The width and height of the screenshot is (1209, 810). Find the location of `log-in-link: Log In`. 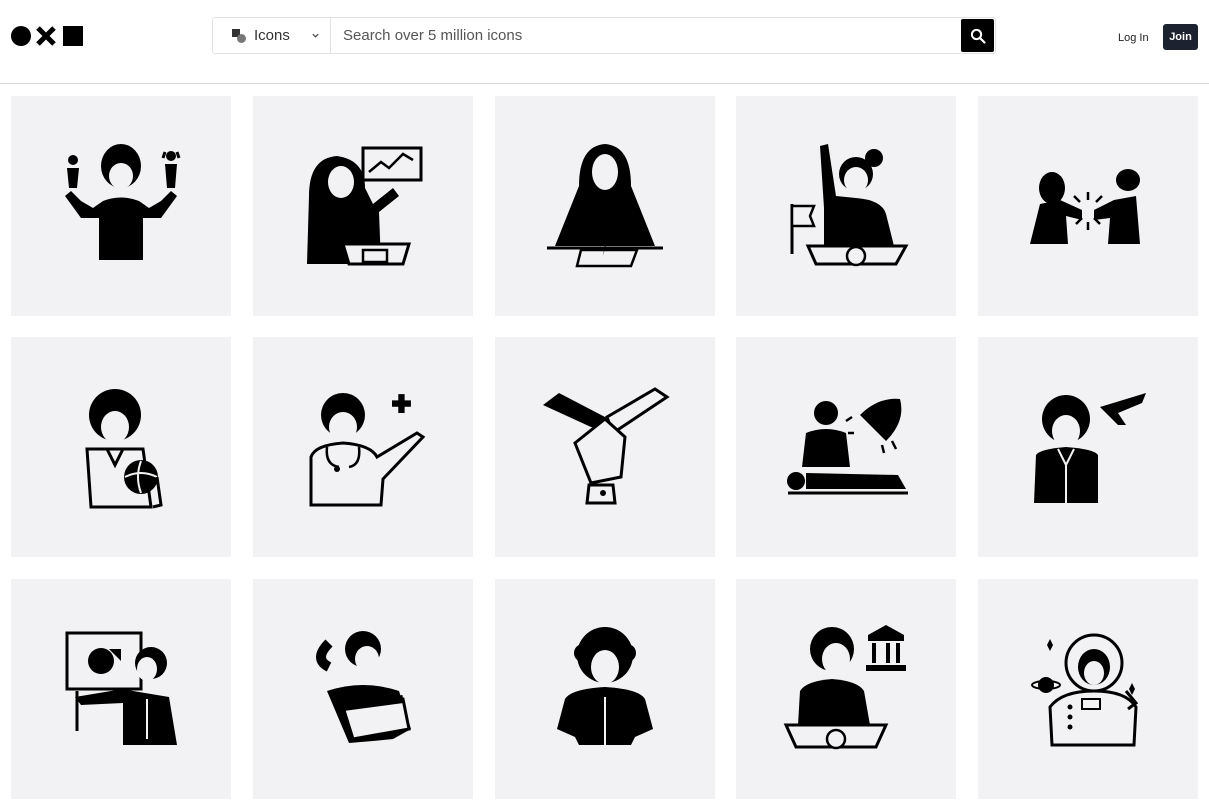

log-in-link: Log In is located at coordinates (1133, 38).